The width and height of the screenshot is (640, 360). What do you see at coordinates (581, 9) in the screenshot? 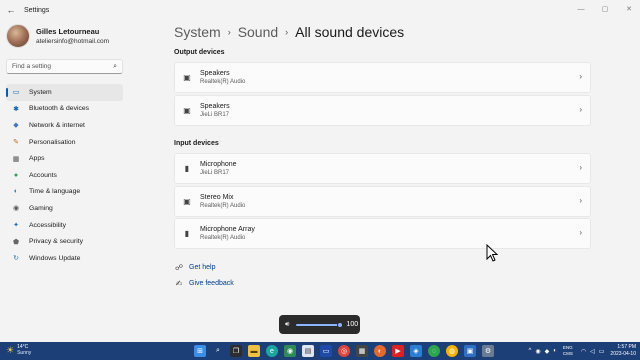
I see `minimize-button: —` at bounding box center [581, 9].